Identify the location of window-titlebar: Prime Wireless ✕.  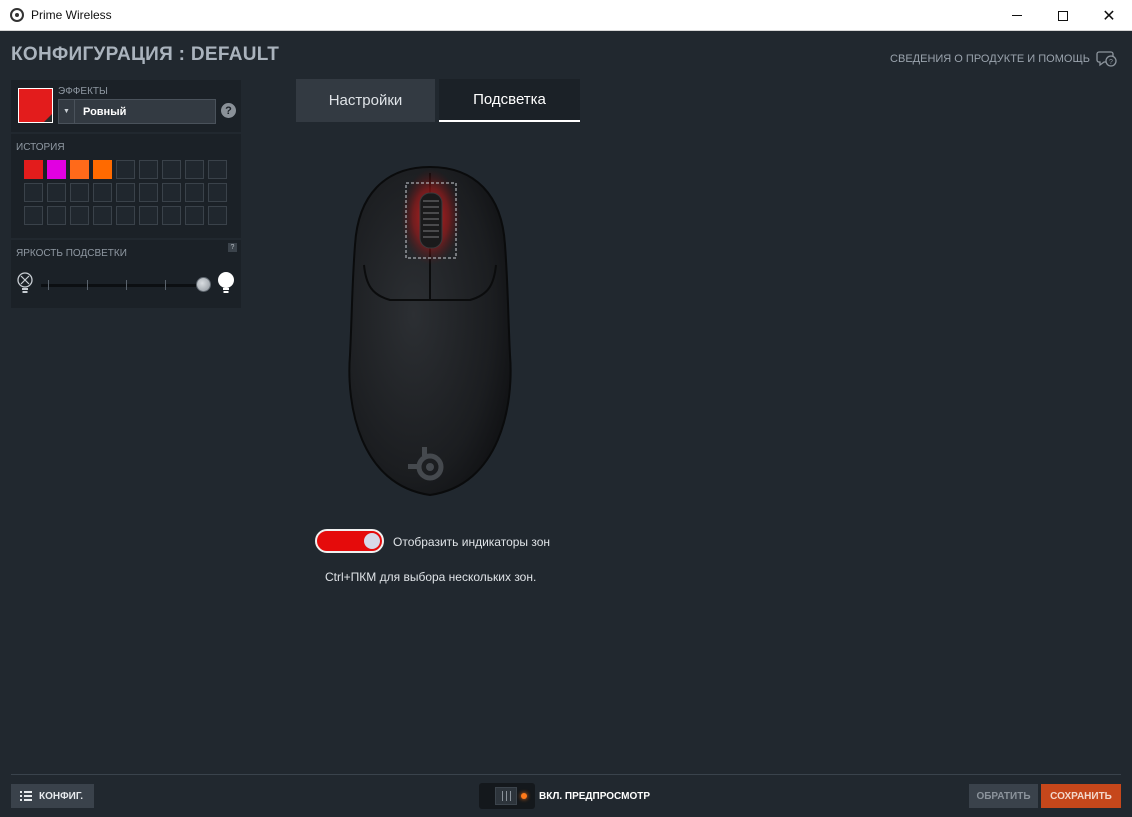
(566, 15).